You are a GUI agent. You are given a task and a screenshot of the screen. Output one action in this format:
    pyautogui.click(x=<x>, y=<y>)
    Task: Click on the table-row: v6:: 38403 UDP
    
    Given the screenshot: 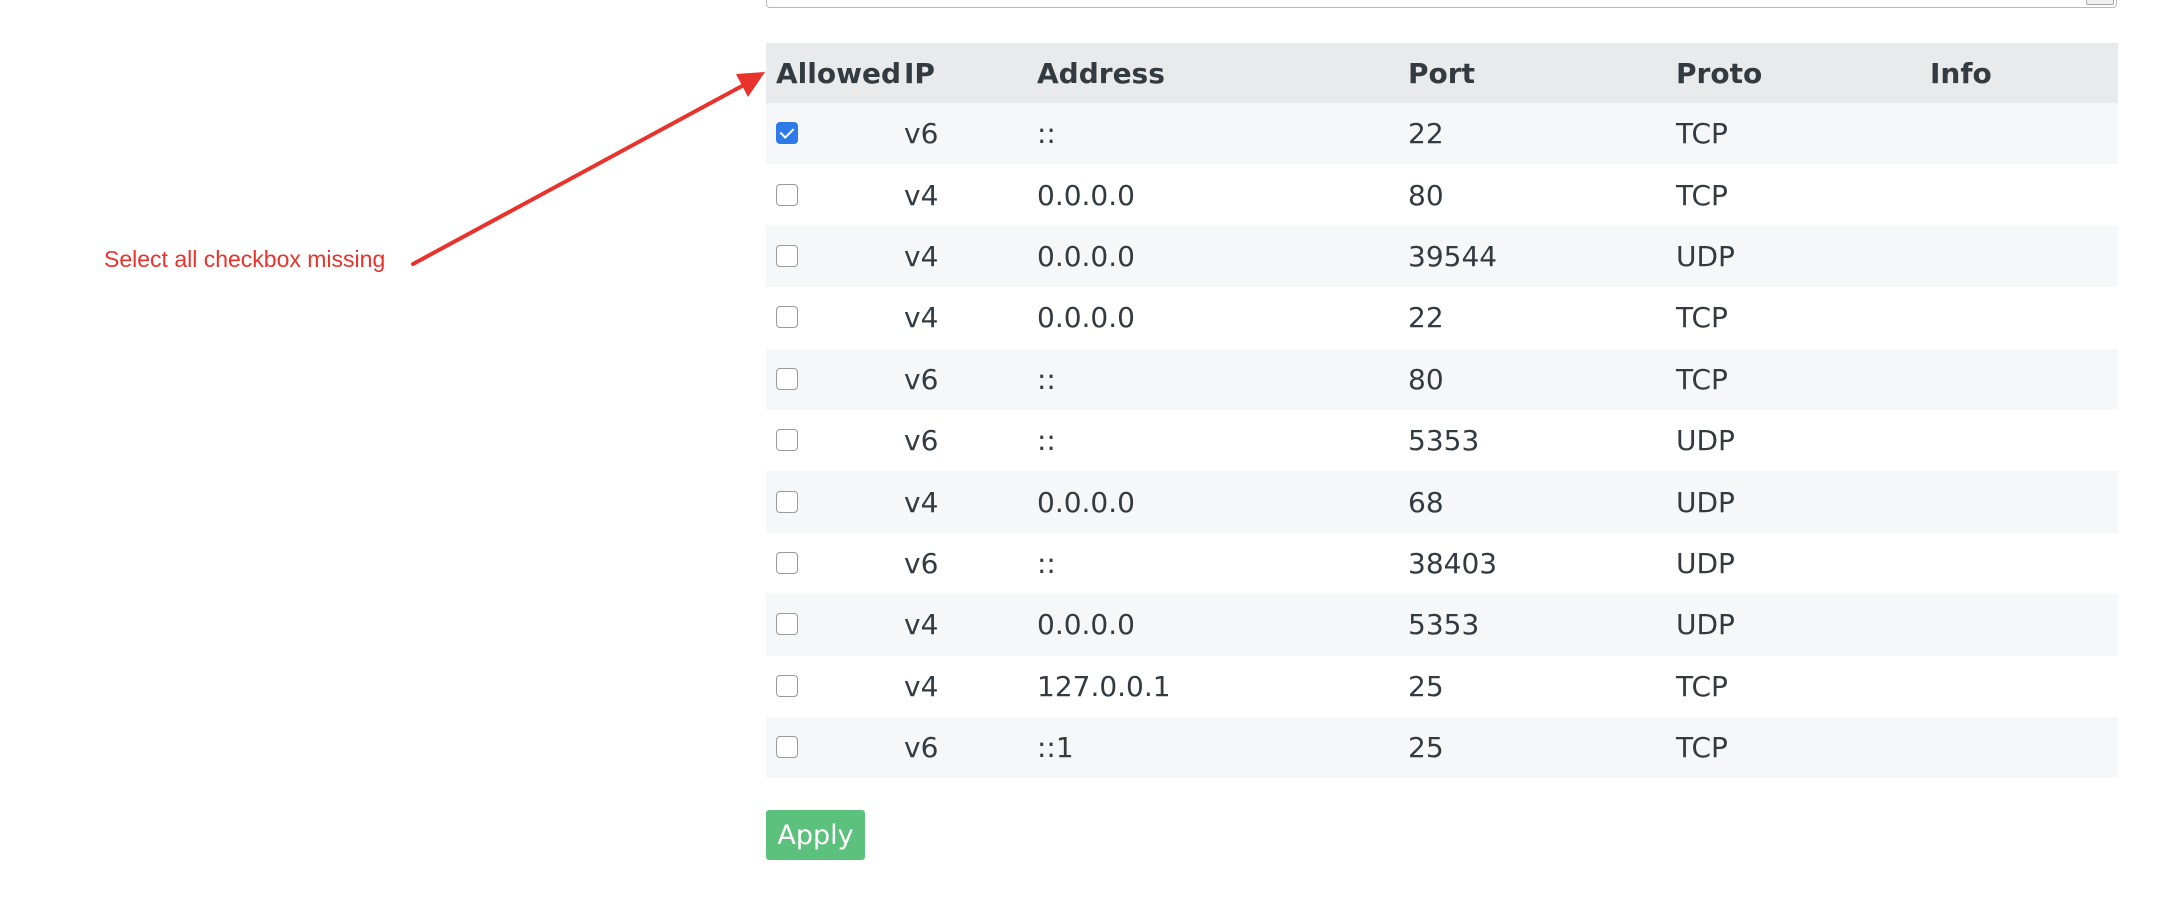 What is the action you would take?
    pyautogui.click(x=1442, y=563)
    